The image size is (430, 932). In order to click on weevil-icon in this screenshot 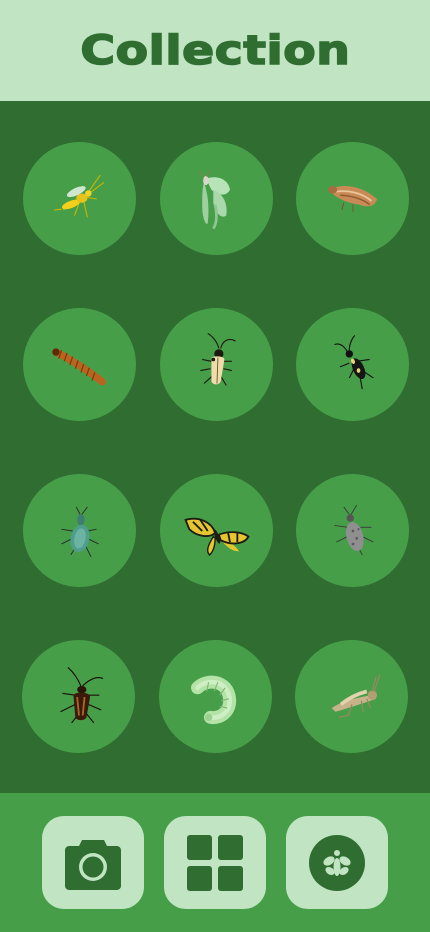, I will do `click(79, 531)`.